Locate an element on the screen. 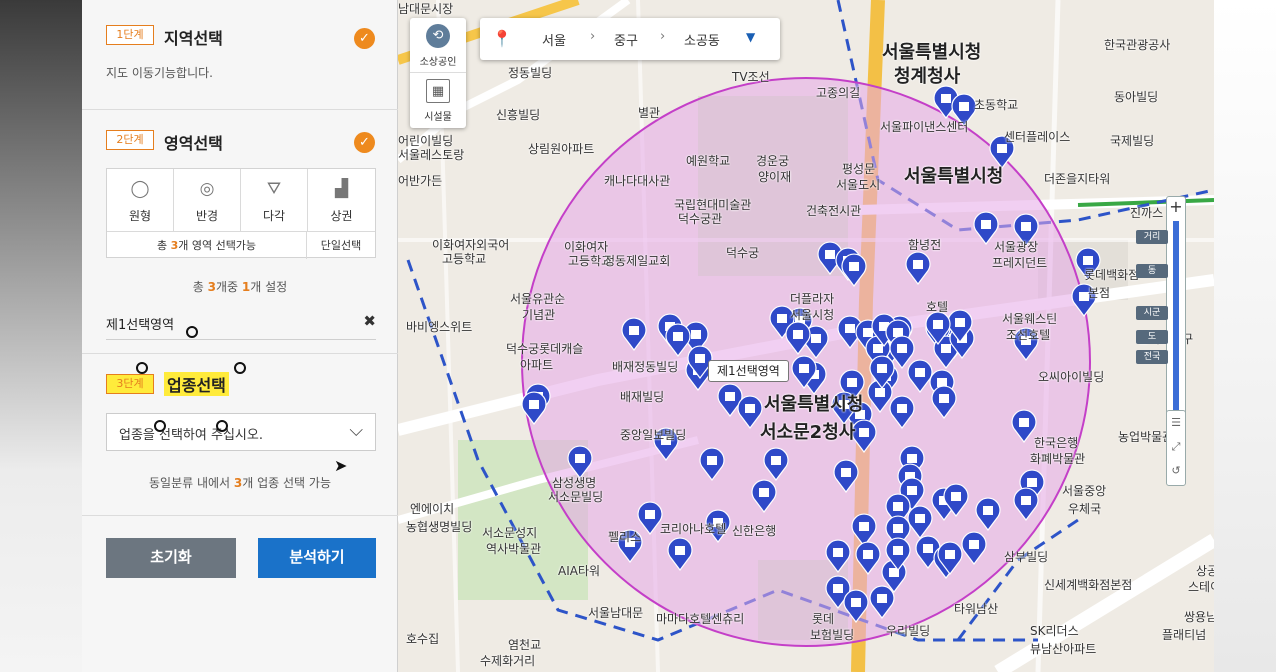  reset-button: 초기화 is located at coordinates (171, 558).